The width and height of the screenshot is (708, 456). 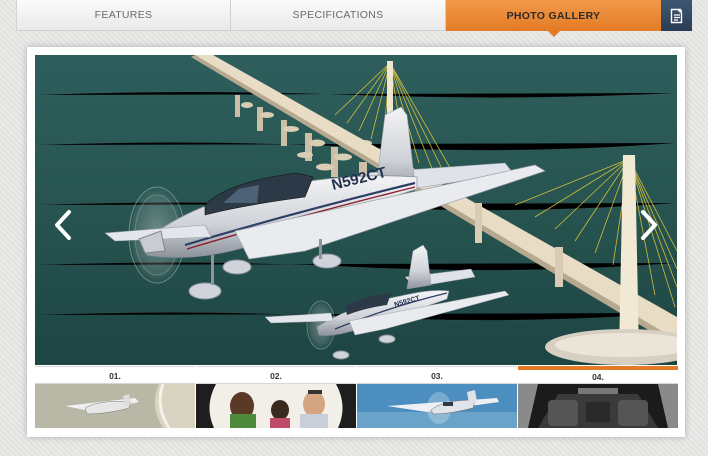 I want to click on add-note-button, so click(x=676, y=15).